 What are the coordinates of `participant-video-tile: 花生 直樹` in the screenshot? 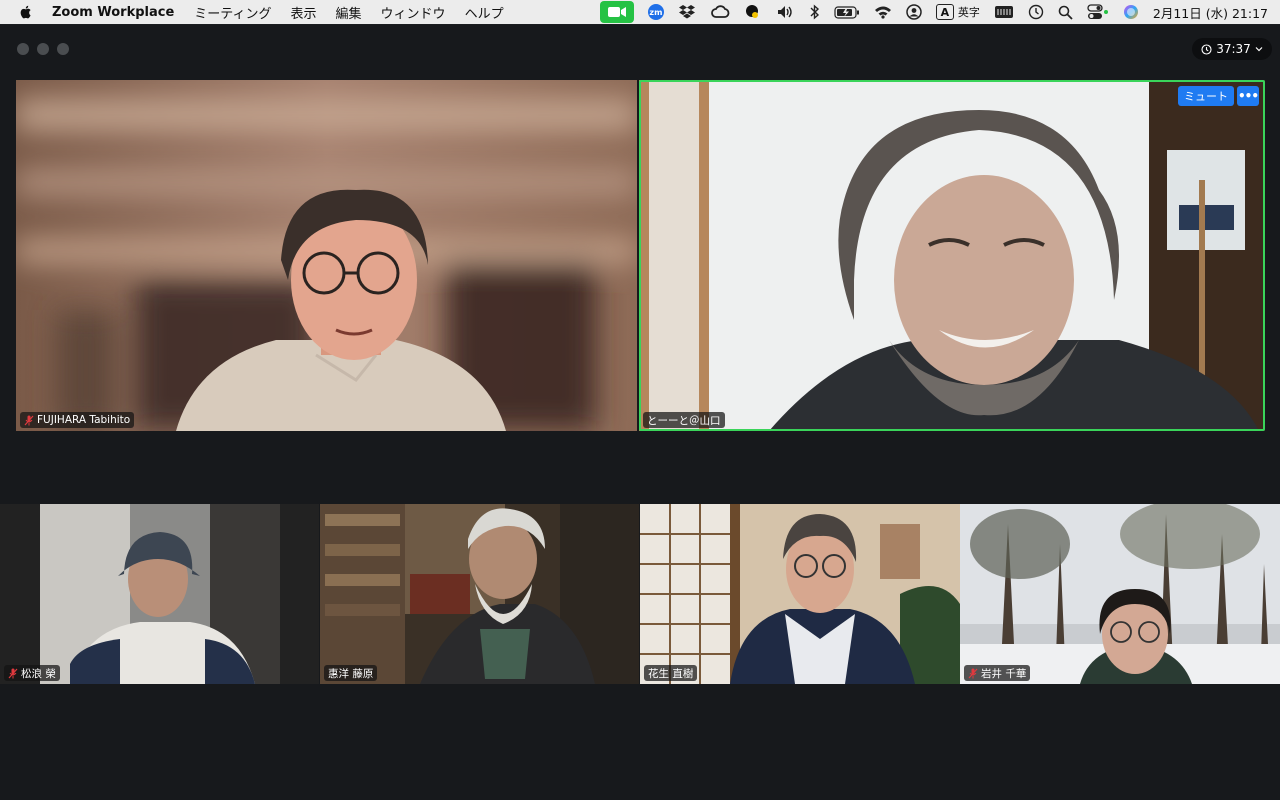 It's located at (800, 594).